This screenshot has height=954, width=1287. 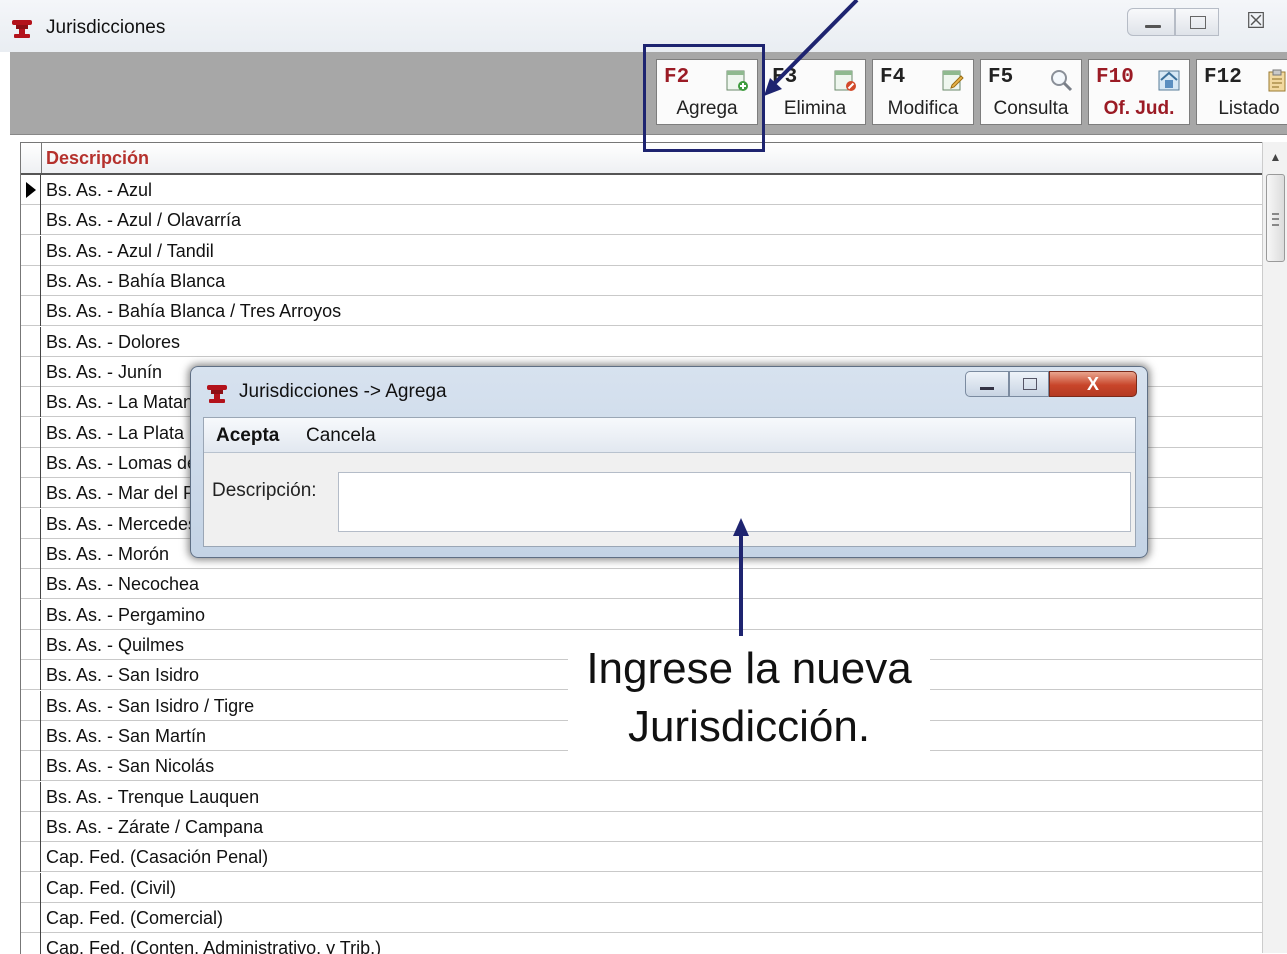 What do you see at coordinates (749, 726) in the screenshot?
I see `annotation-line-2: Jurisdicción.` at bounding box center [749, 726].